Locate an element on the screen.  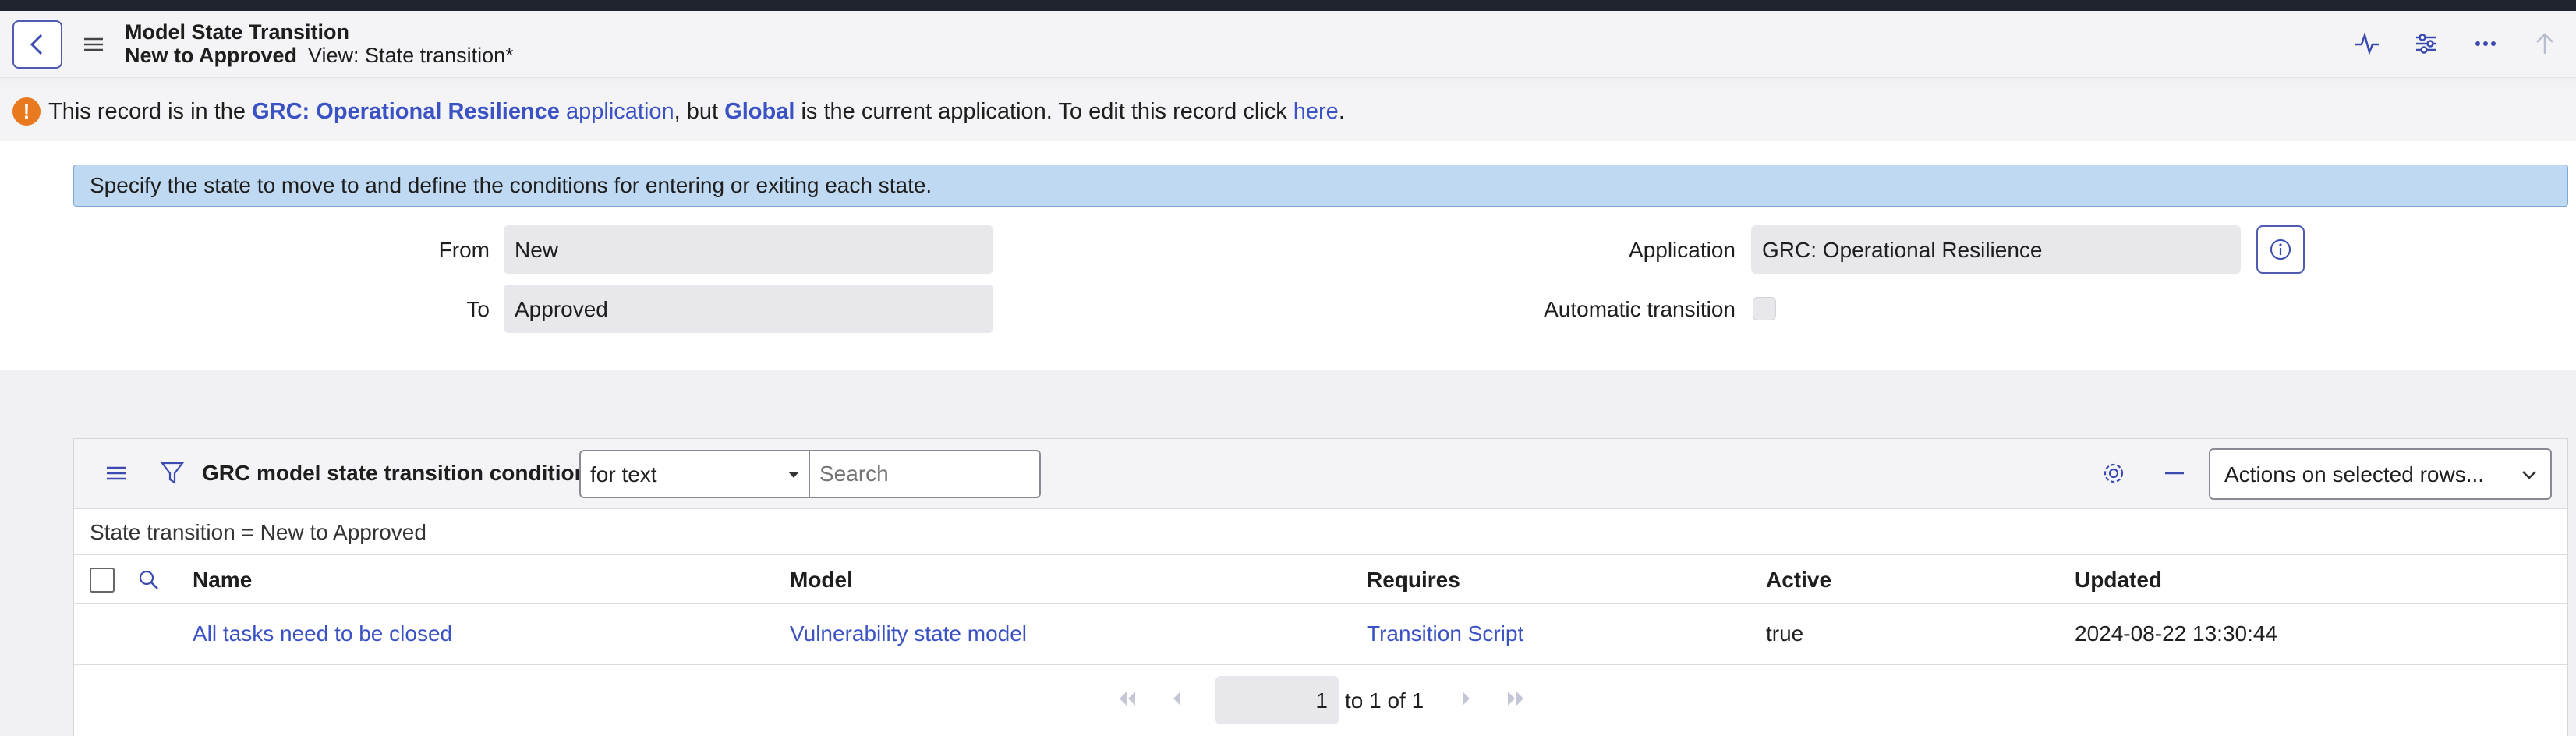
ellipsis-icon is located at coordinates (2485, 43).